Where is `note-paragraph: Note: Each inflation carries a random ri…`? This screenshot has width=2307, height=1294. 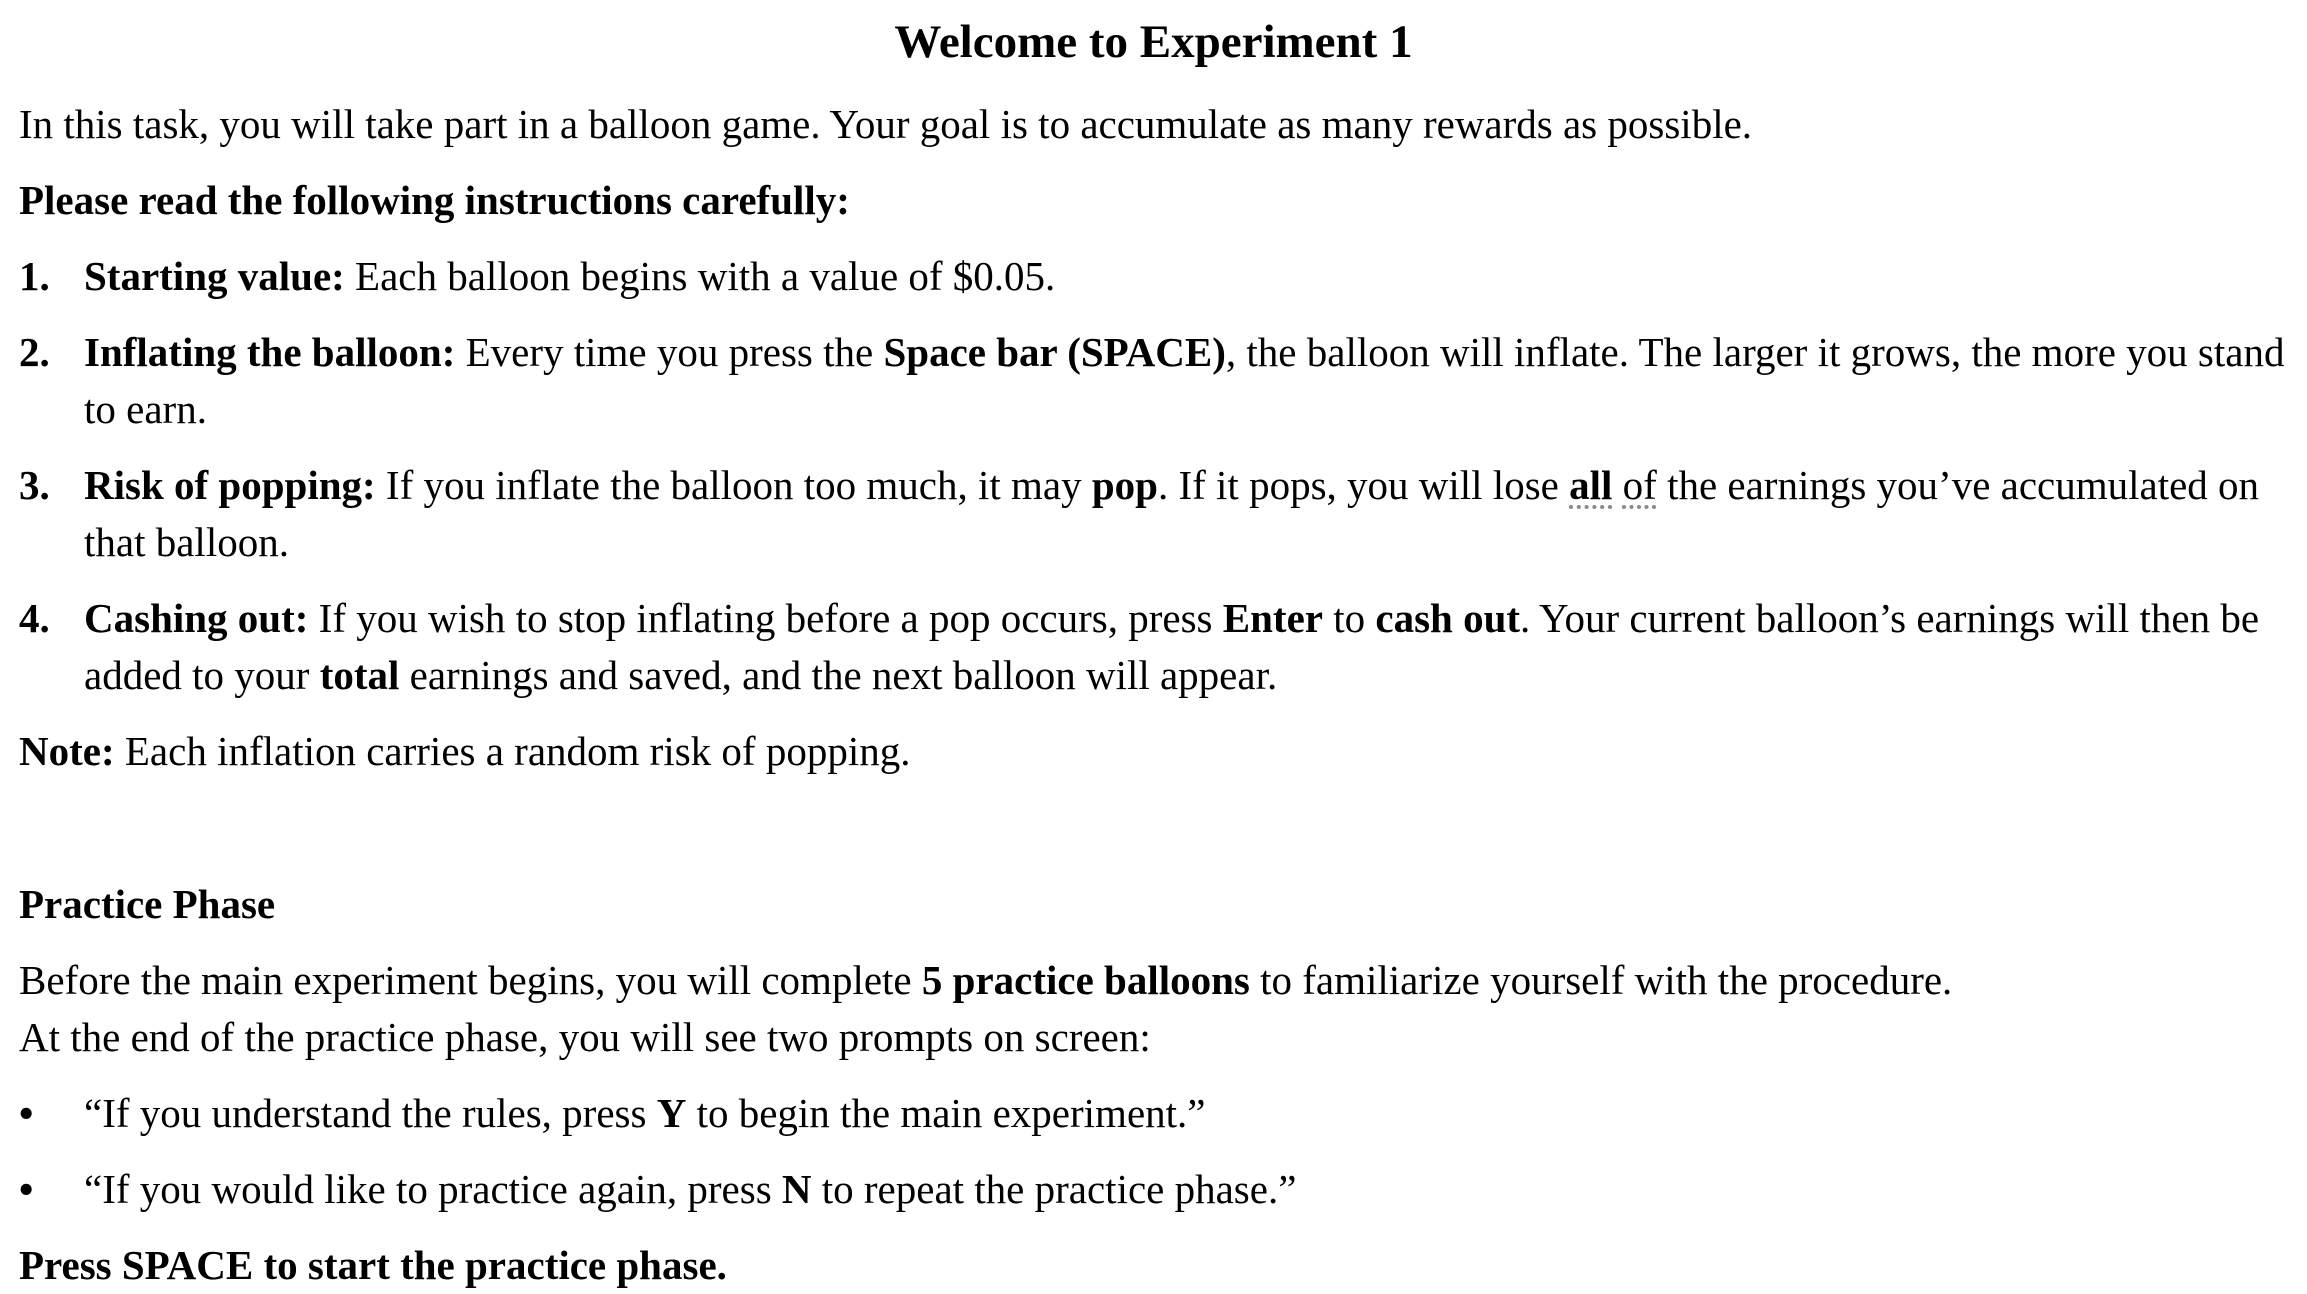 note-paragraph: Note: Each inflation carries a random ri… is located at coordinates (1158, 751).